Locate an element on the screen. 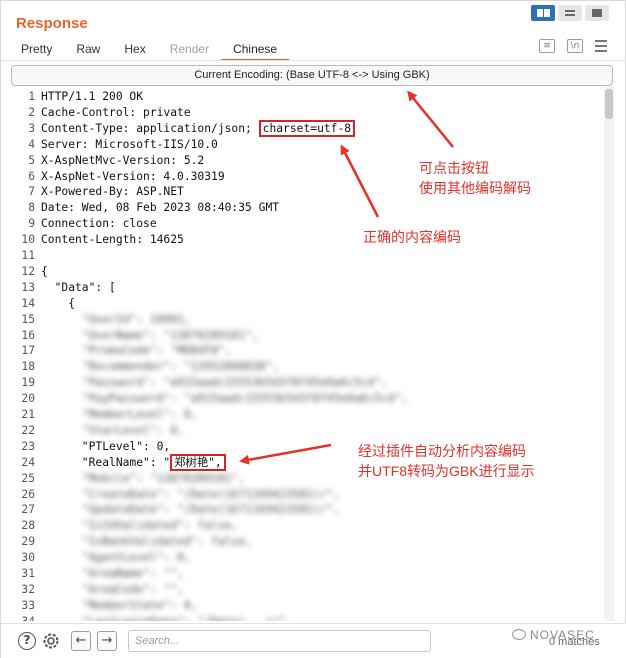 The image size is (626, 658). previous-match-button: ← is located at coordinates (81, 641).